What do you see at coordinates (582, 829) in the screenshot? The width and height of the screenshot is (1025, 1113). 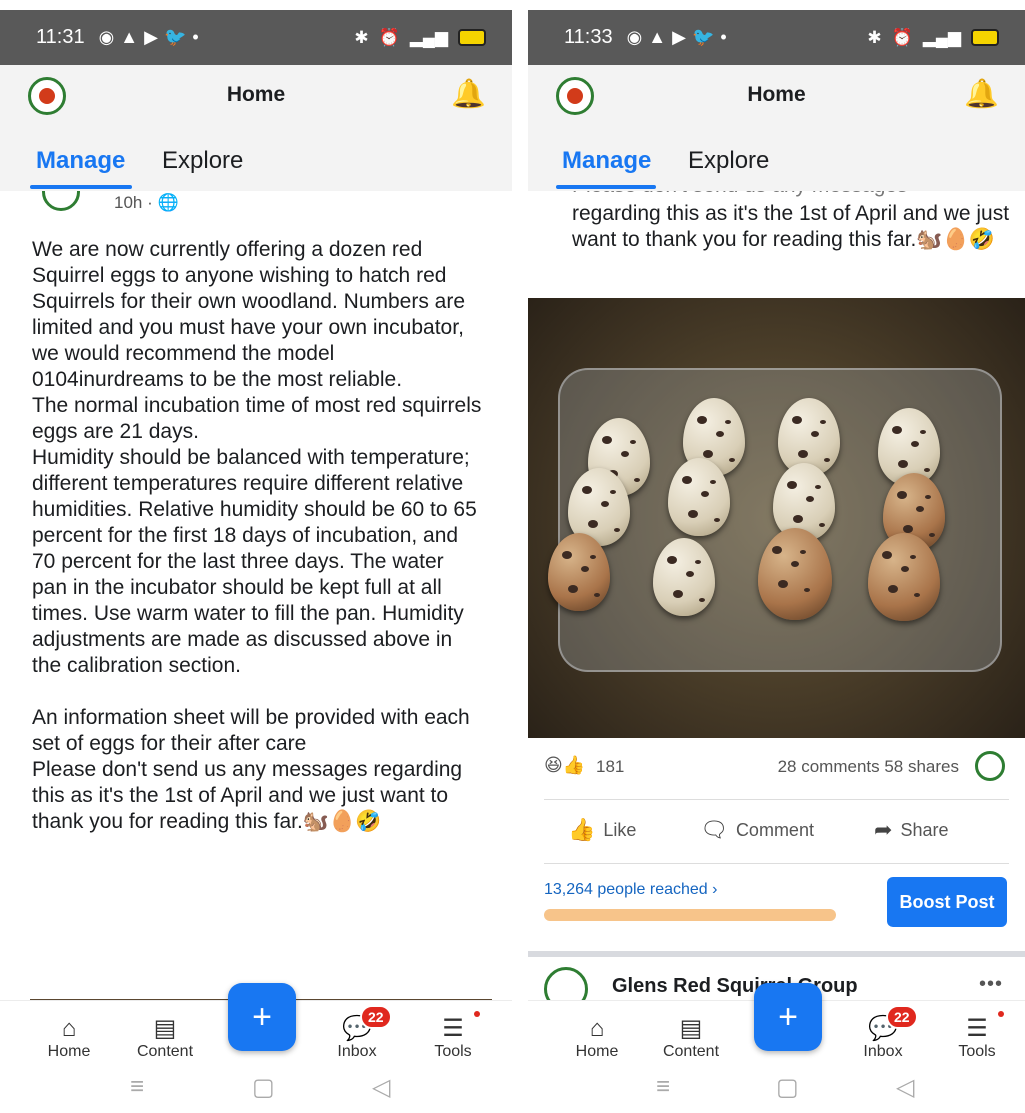 I see `thumbs-up-icon: 👍` at bounding box center [582, 829].